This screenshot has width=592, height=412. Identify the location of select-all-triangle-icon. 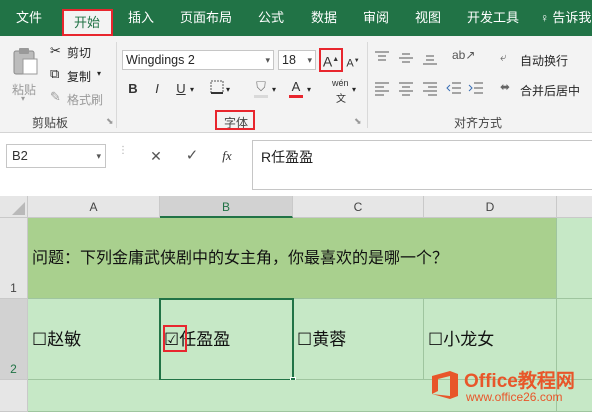
(18, 208).